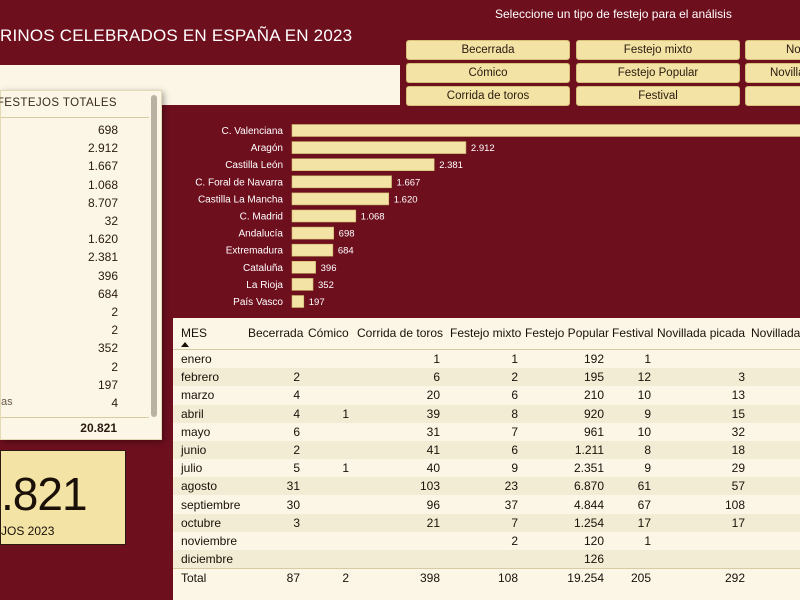 The image size is (800, 600). Describe the element at coordinates (433, 468) in the screenshot. I see `value-cell: 40` at that location.